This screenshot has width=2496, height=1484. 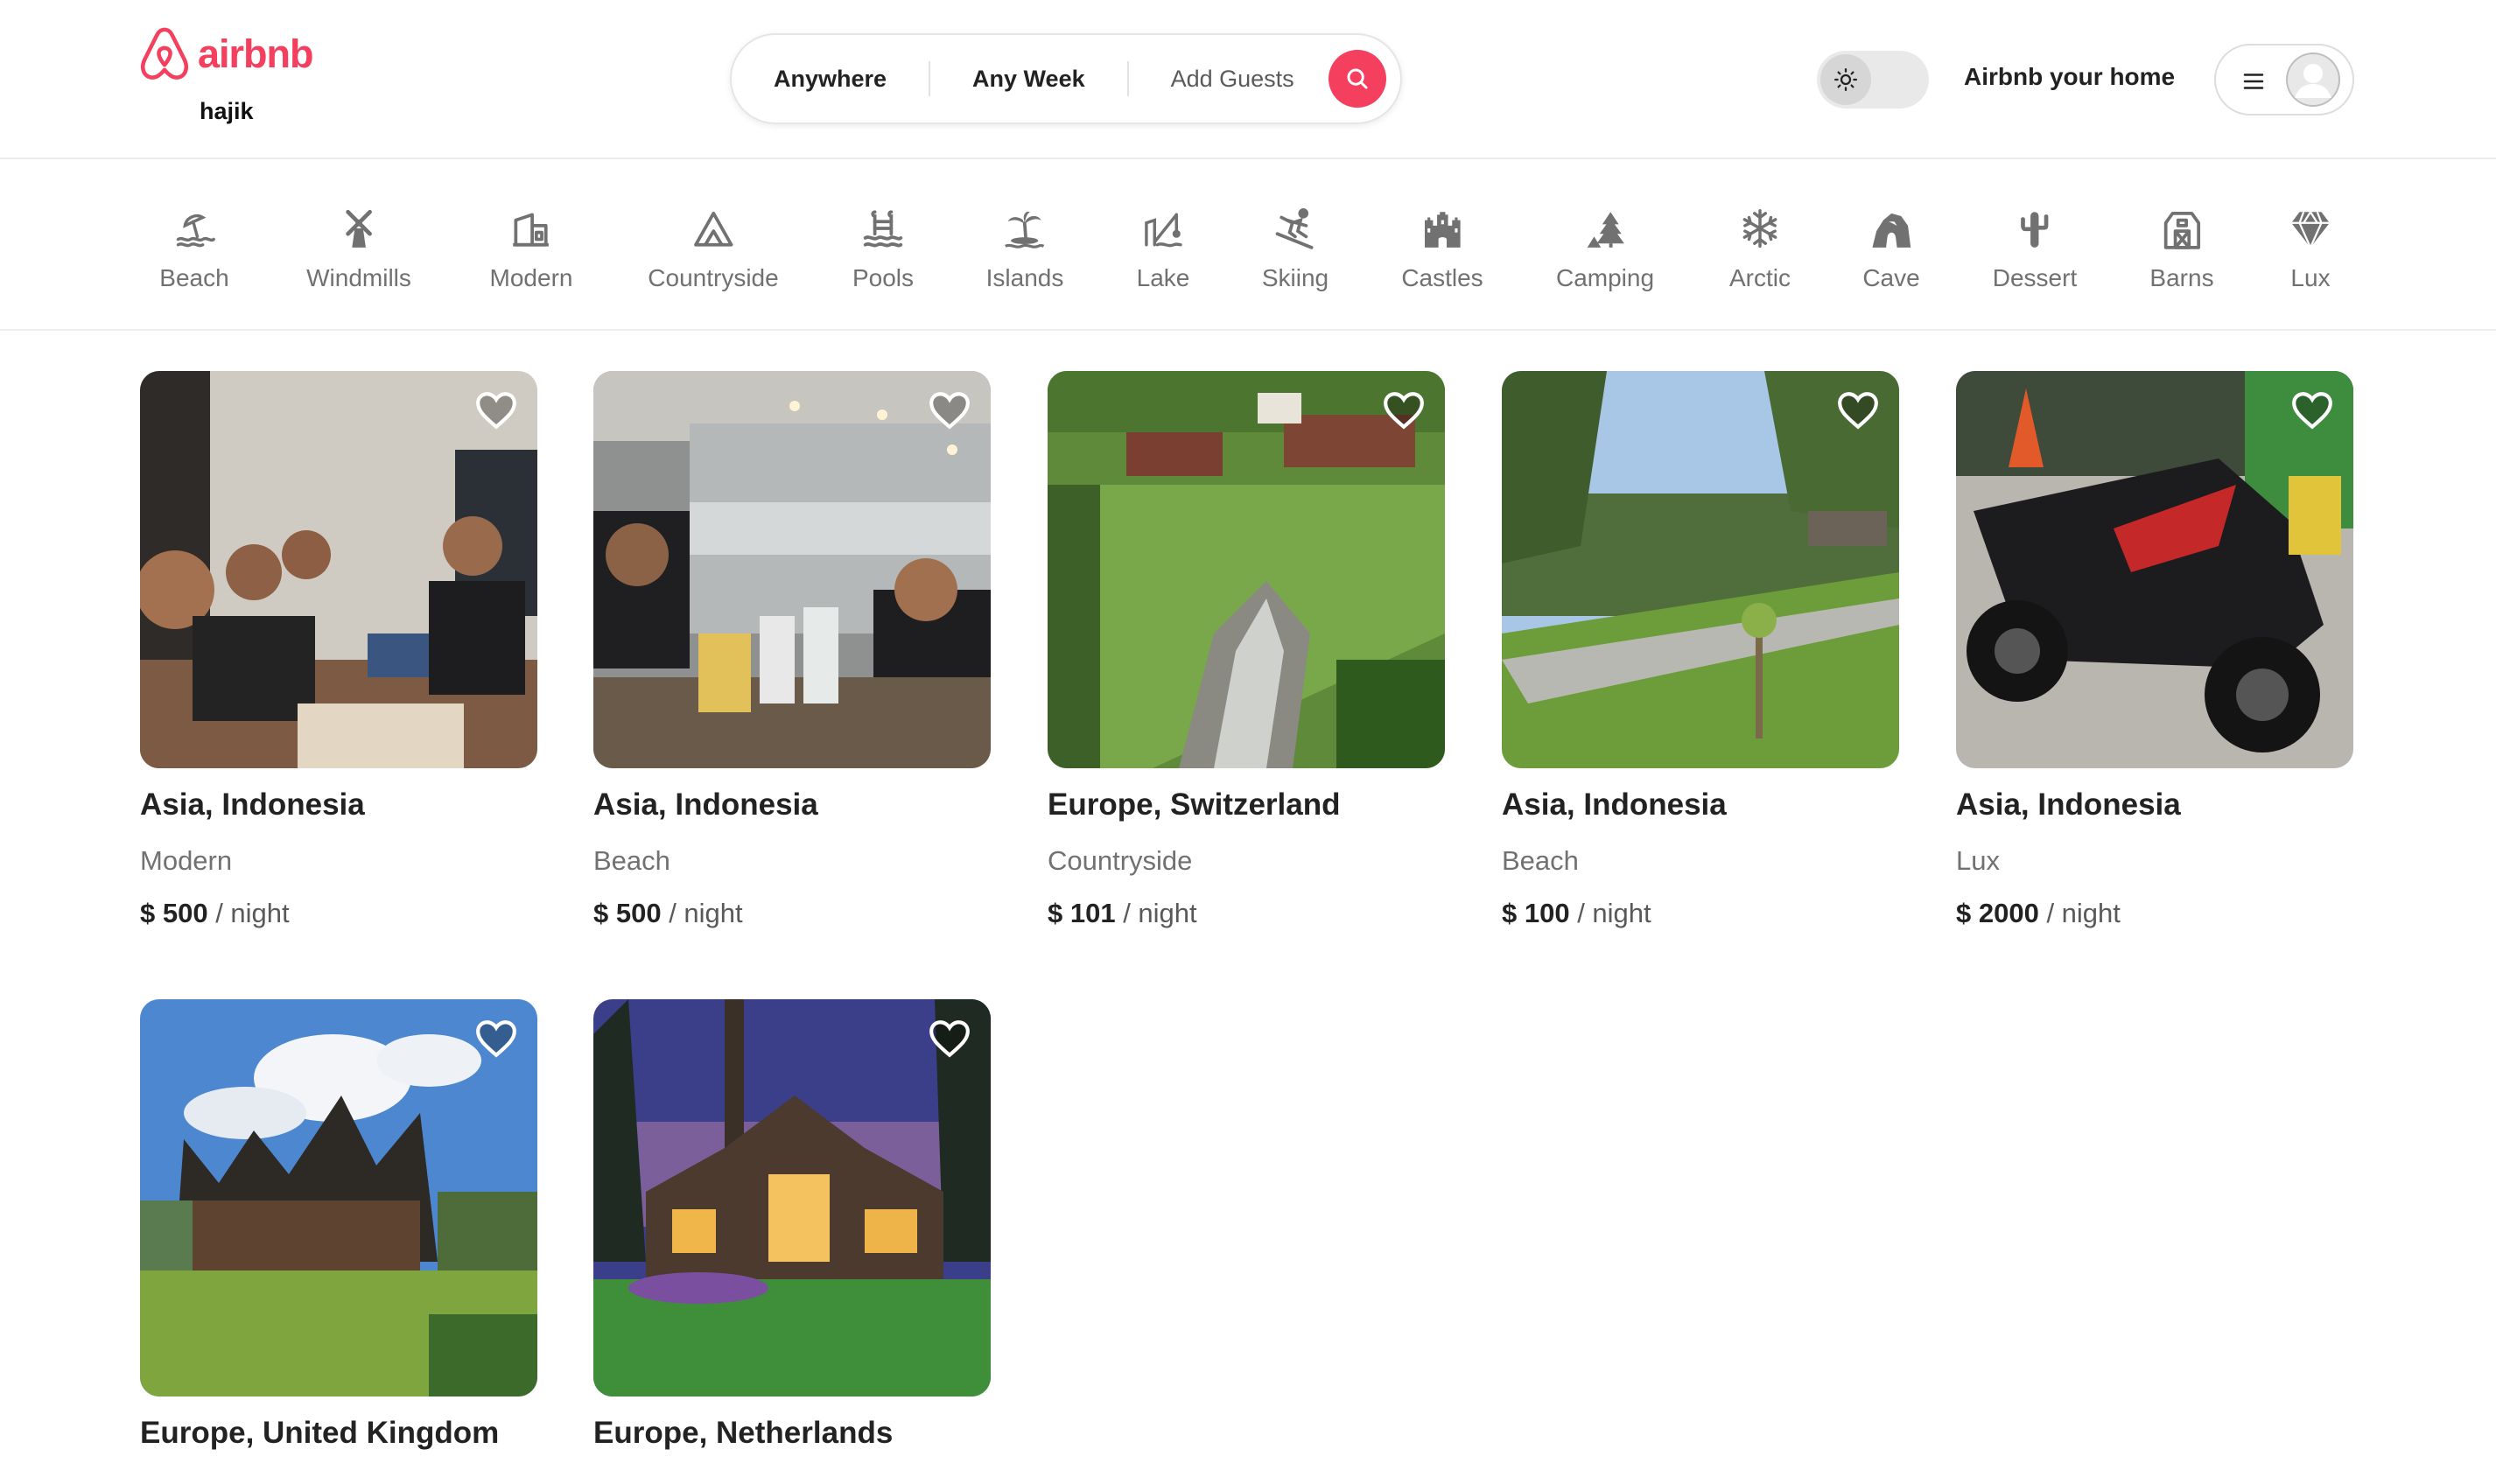 I want to click on category-arctic: Arctic, so click(x=1760, y=249).